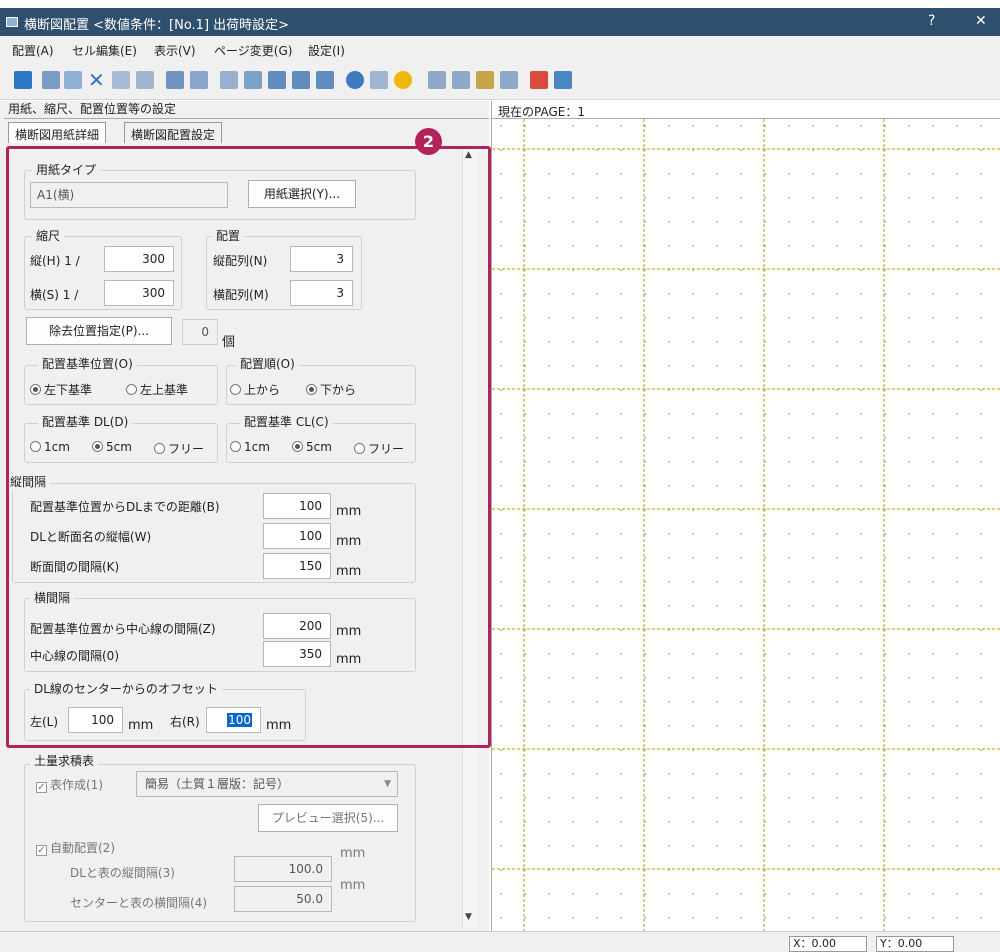  I want to click on table-type-combo: 簡易（土質１層版：記号） ▼, so click(267, 784).